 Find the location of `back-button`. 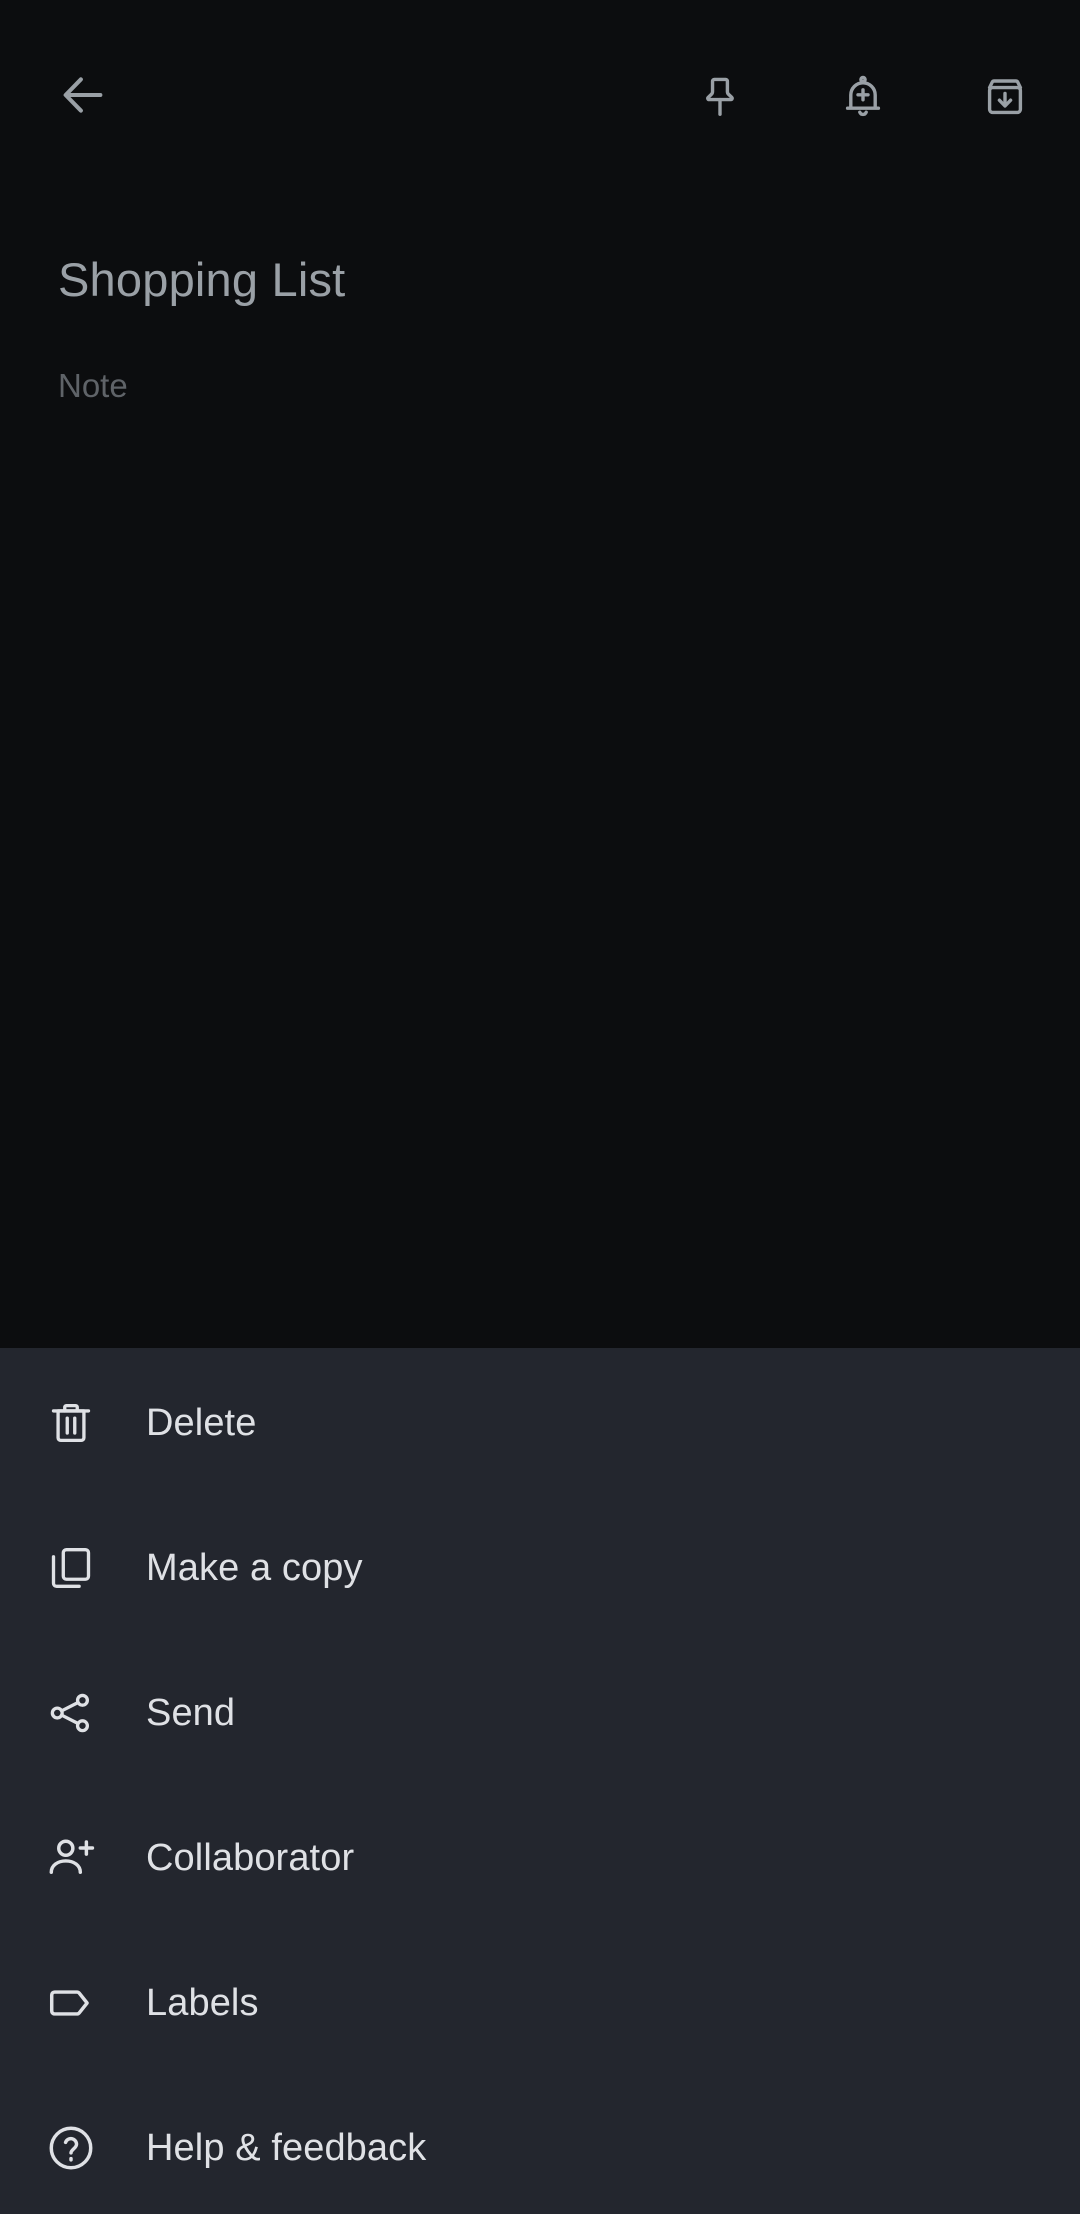

back-button is located at coordinates (83, 95).